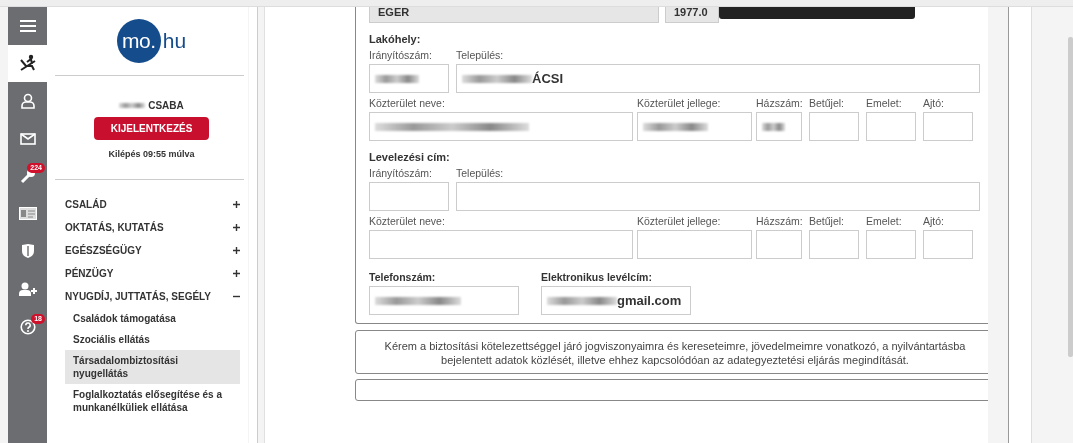  Describe the element at coordinates (27, 288) in the screenshot. I see `add-user-icon` at that location.